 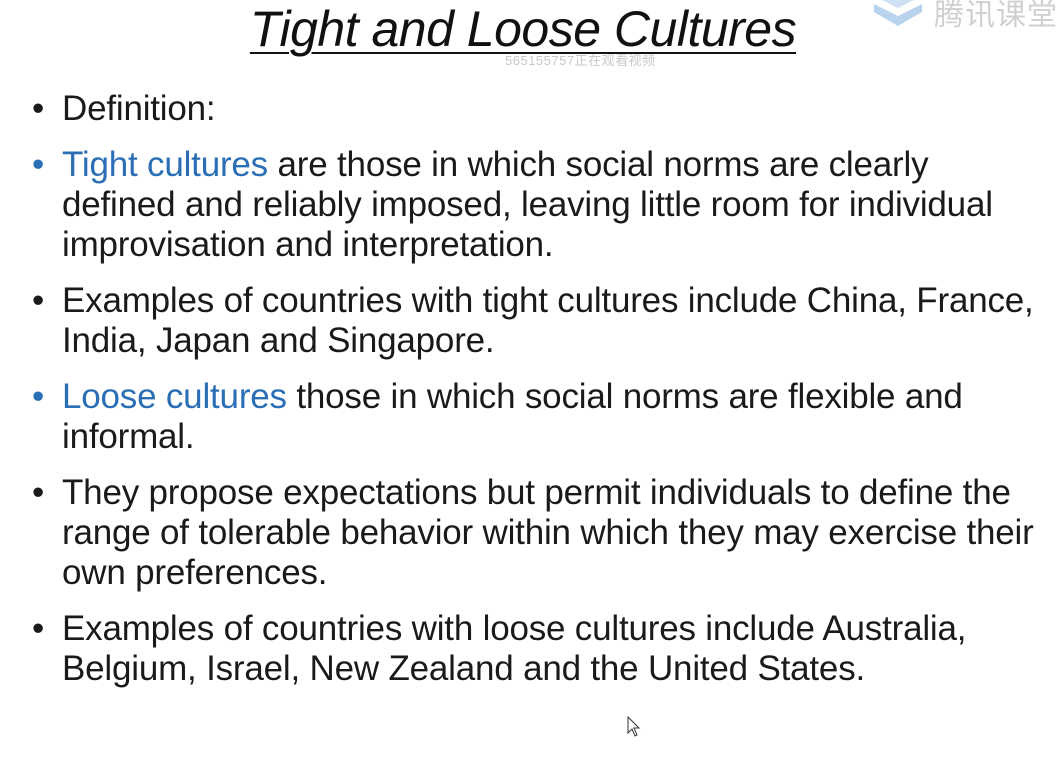 I want to click on viewer-watermark: 565155757正在观看视频, so click(x=580, y=60).